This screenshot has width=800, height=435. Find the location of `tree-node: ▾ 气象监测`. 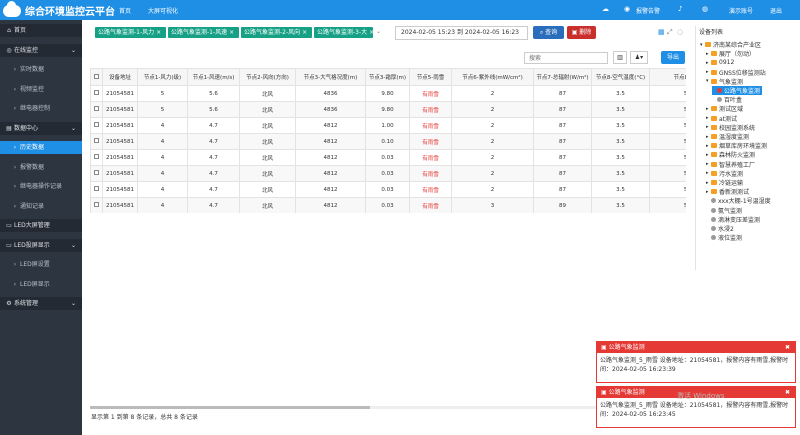

tree-node: ▾ 气象监测 is located at coordinates (724, 81).